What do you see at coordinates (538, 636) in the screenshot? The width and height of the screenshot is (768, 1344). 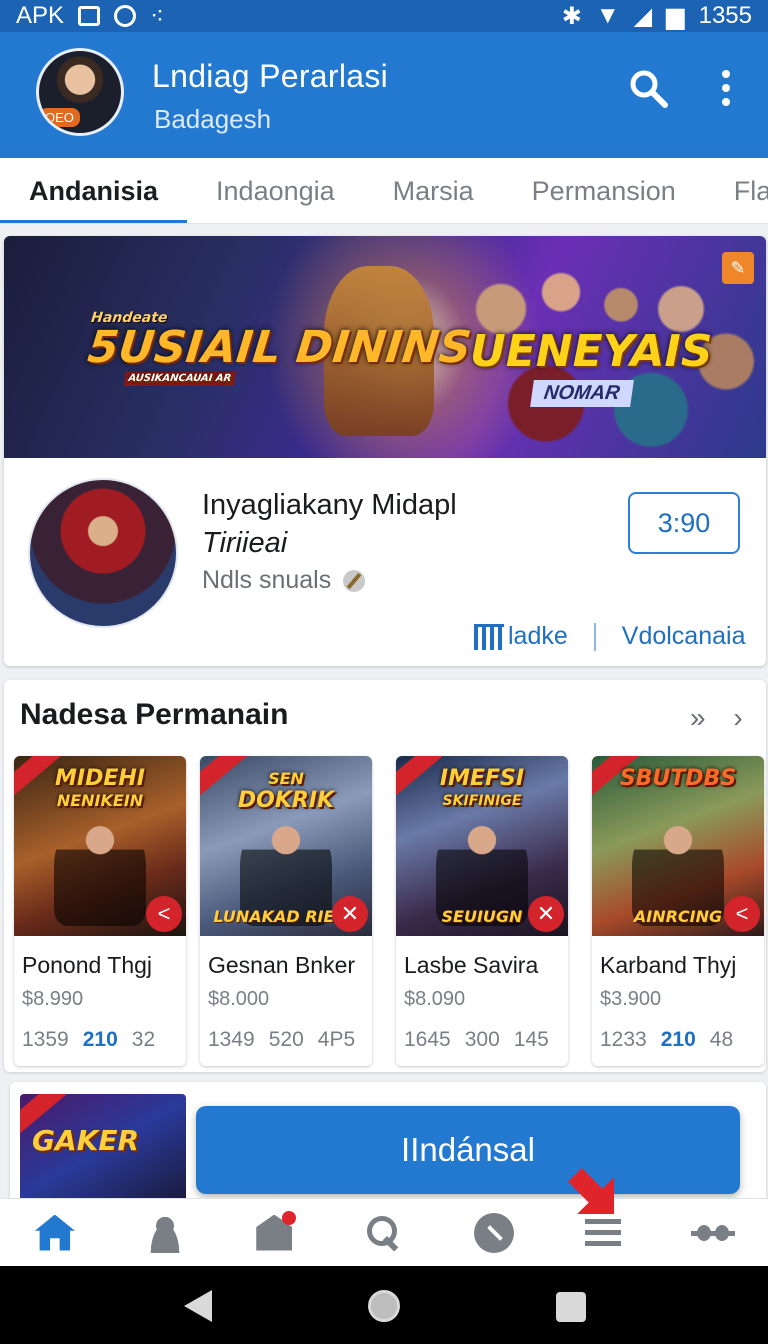 I see `link-ladke: ladke` at bounding box center [538, 636].